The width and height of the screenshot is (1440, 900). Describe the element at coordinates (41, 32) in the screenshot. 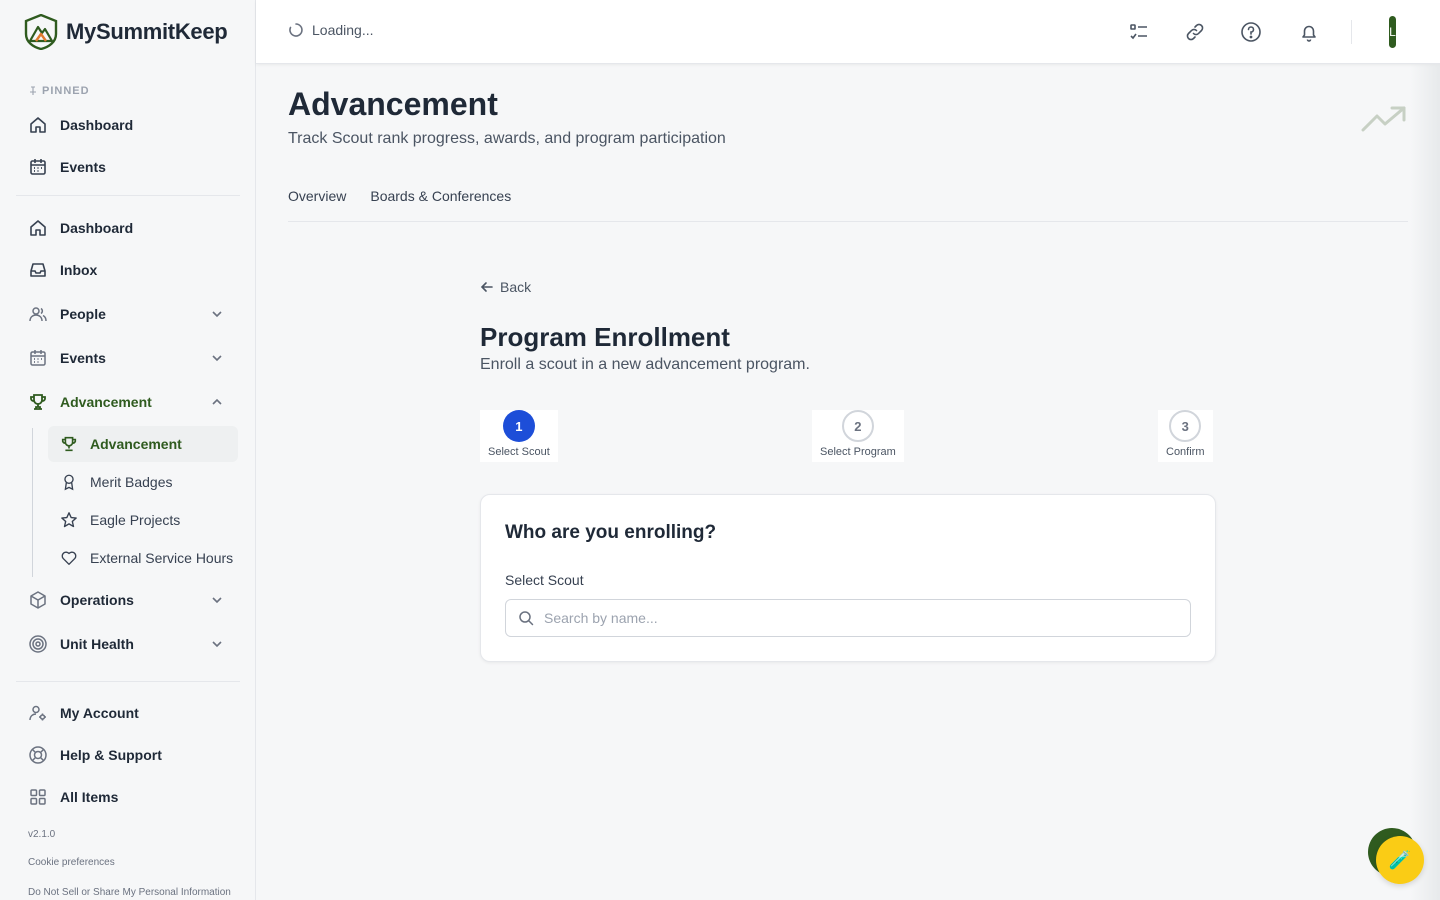

I see `mountain-logo-icon` at that location.